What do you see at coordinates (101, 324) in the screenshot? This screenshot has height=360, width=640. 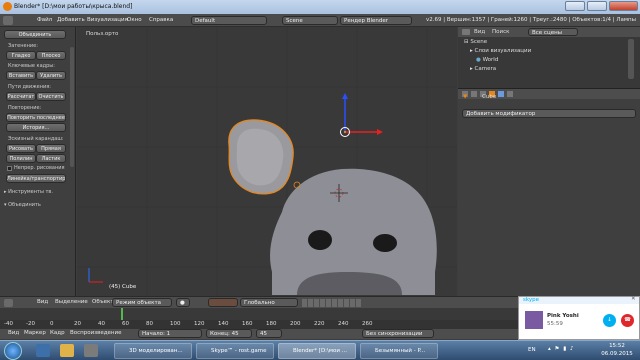 I see `tick-label: 40` at bounding box center [101, 324].